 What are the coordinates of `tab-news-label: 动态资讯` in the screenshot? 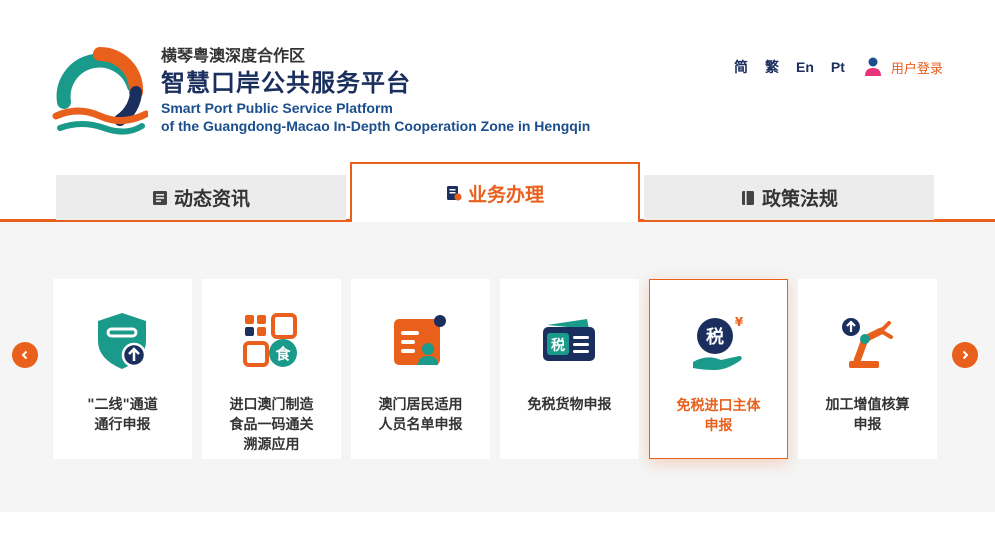 It's located at (211, 199).